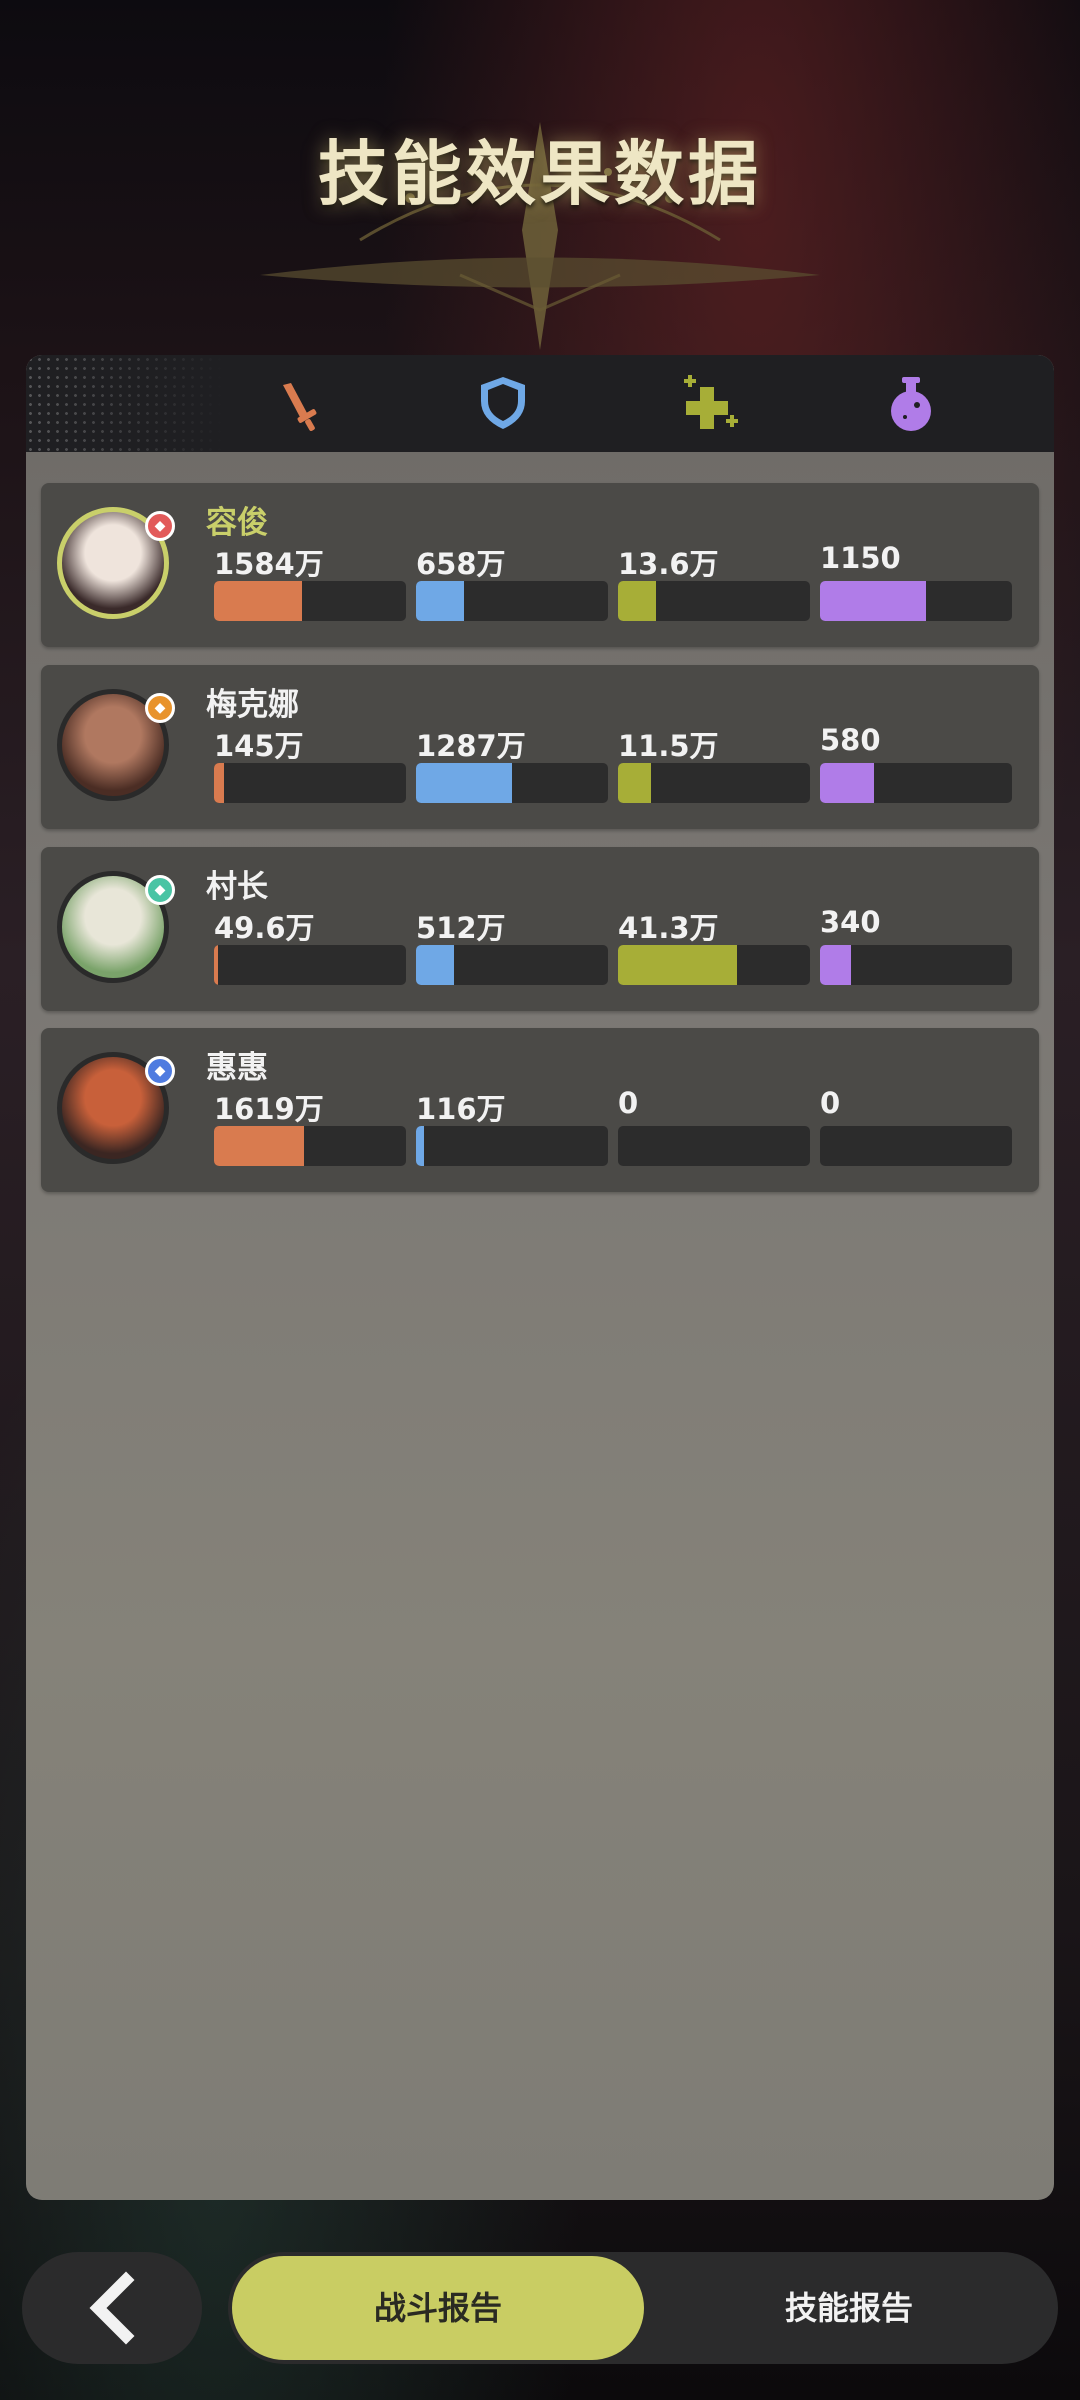 This screenshot has width=1080, height=2400. What do you see at coordinates (668, 564) in the screenshot?
I see `stat-value: 13.6万` at bounding box center [668, 564].